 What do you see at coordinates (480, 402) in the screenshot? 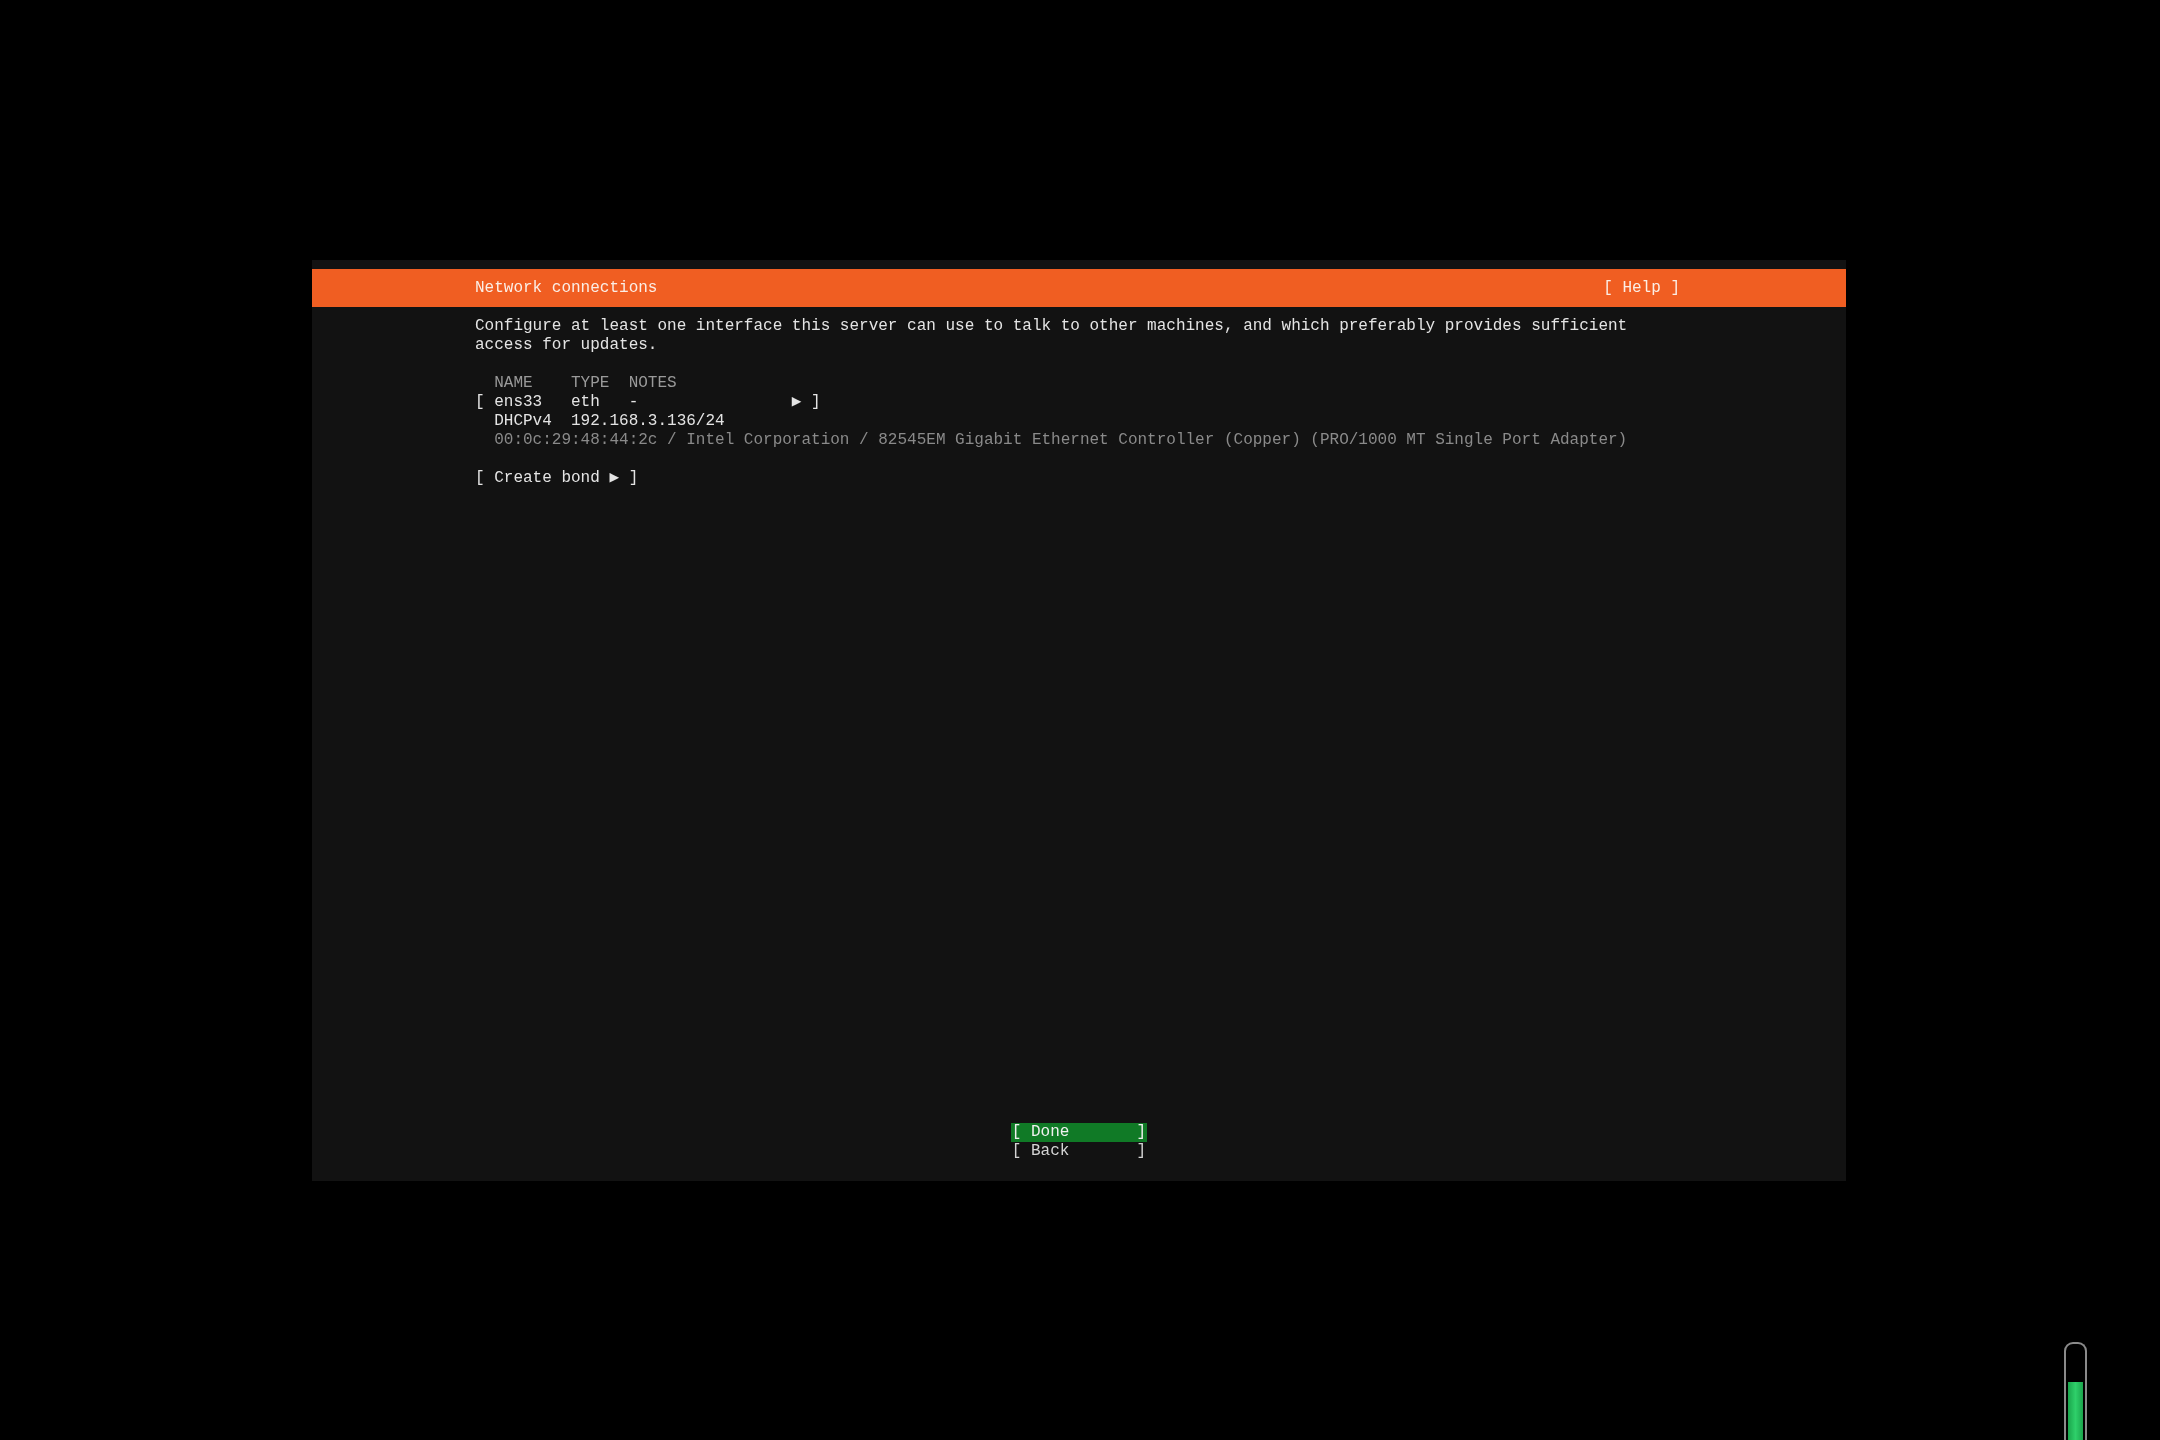
I see `row-bracket: [` at bounding box center [480, 402].